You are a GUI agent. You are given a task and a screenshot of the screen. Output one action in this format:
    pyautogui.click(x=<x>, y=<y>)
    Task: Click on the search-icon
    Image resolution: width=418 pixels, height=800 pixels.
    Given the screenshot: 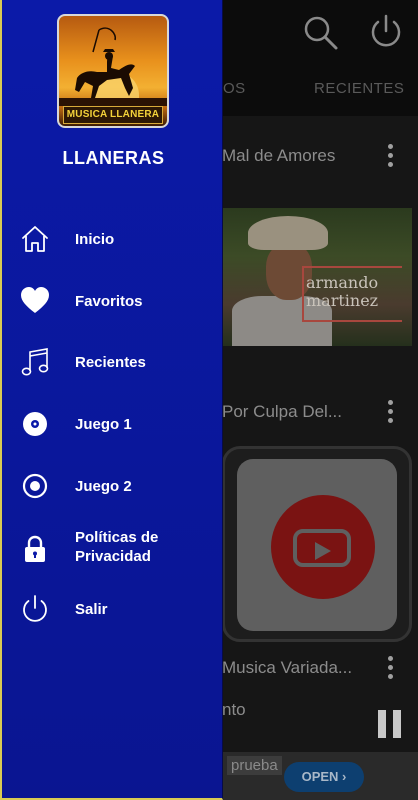 What is the action you would take?
    pyautogui.click(x=320, y=32)
    